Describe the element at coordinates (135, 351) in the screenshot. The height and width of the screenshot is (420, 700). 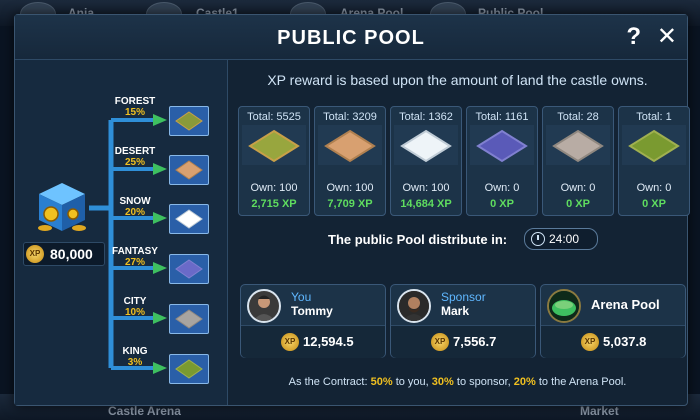
I see `land-name: KING` at that location.